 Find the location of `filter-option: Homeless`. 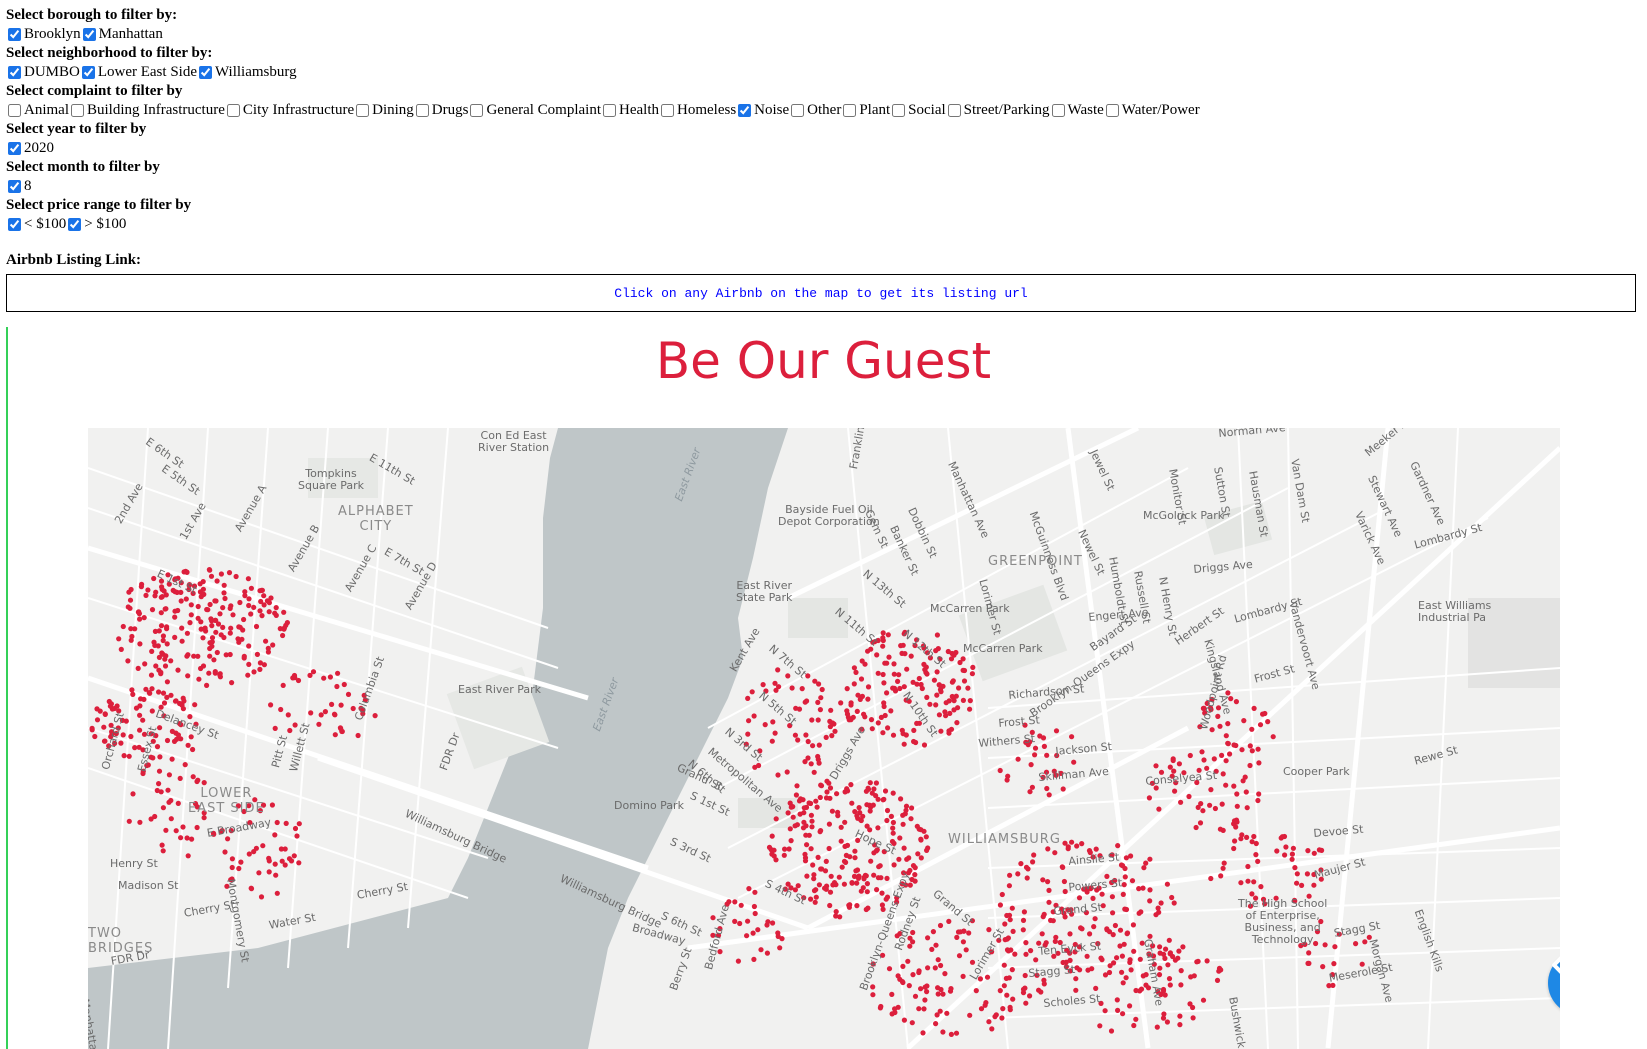

filter-option: Homeless is located at coordinates (697, 110).